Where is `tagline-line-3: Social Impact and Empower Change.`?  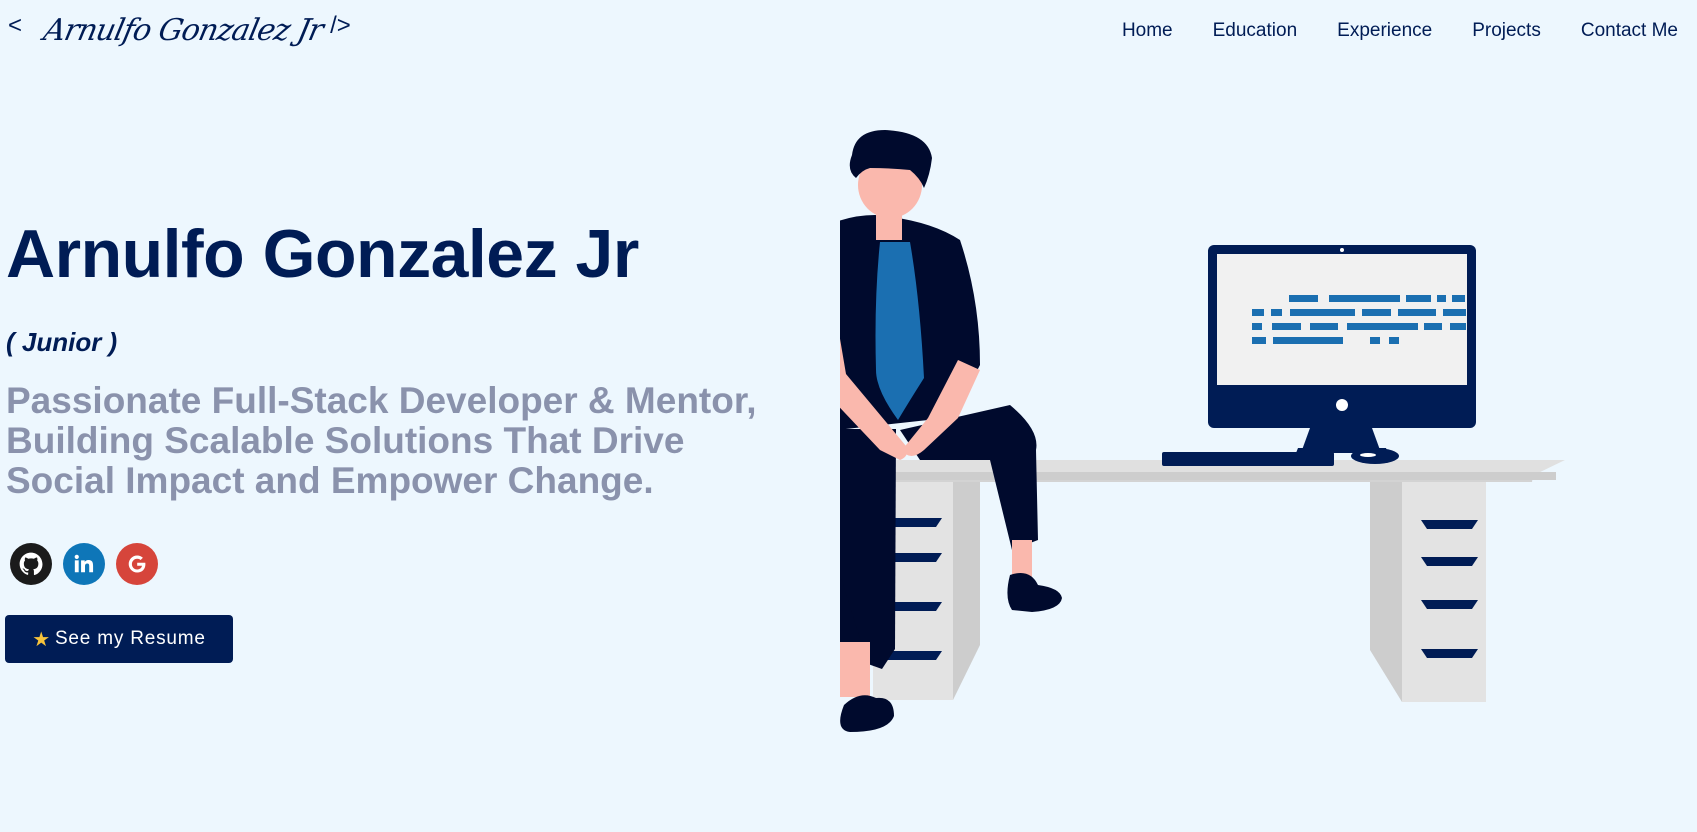 tagline-line-3: Social Impact and Empower Change. is located at coordinates (330, 480).